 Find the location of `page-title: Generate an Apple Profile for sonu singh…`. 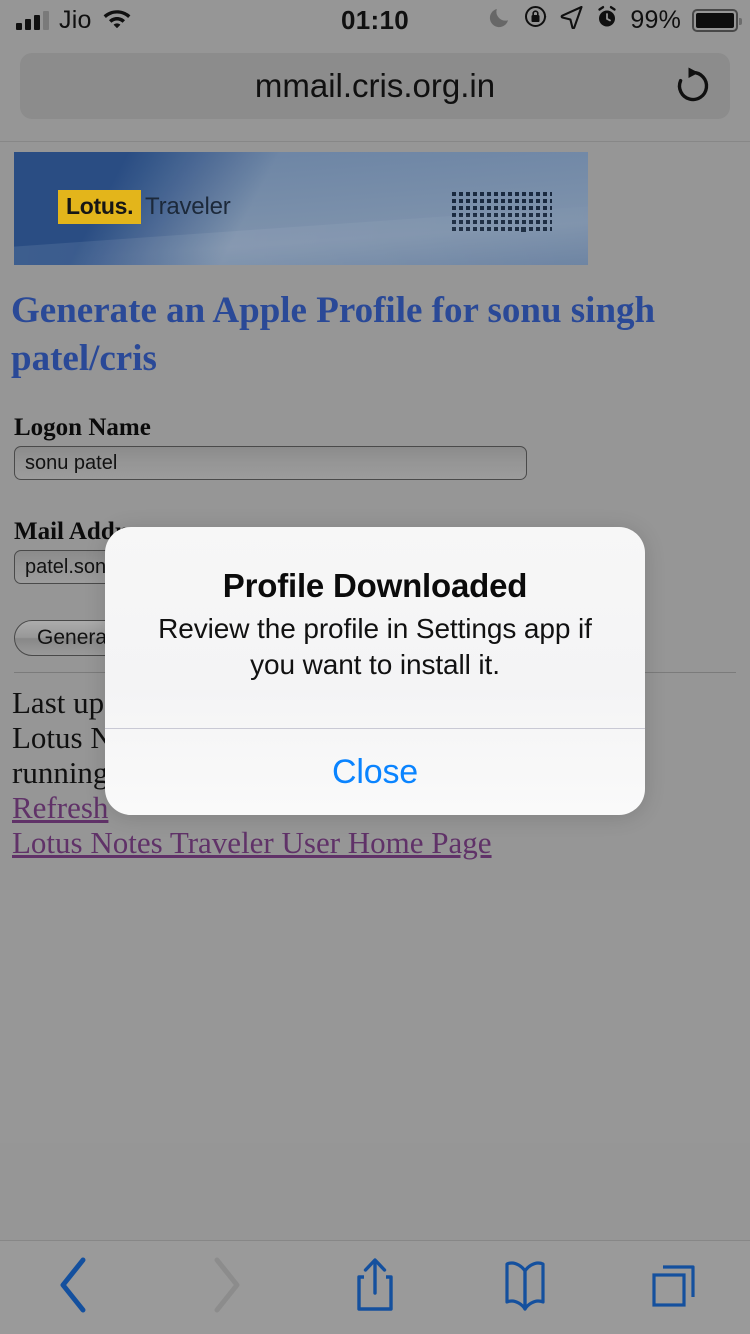

page-title: Generate an Apple Profile for sonu singh… is located at coordinates (333, 334).